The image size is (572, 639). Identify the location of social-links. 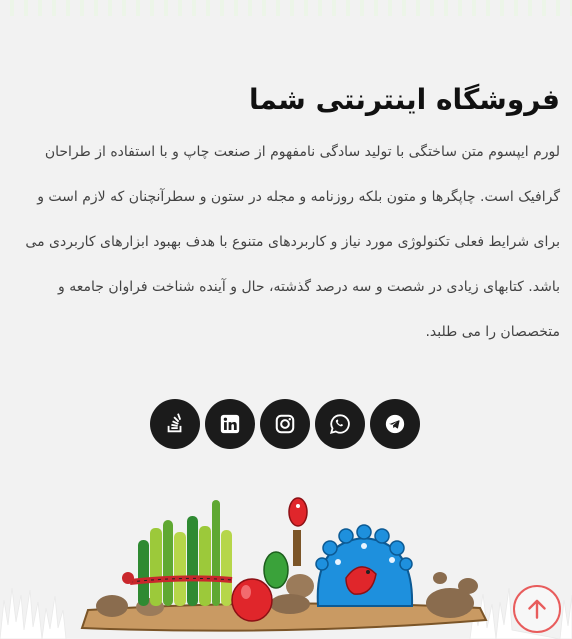
(285, 424).